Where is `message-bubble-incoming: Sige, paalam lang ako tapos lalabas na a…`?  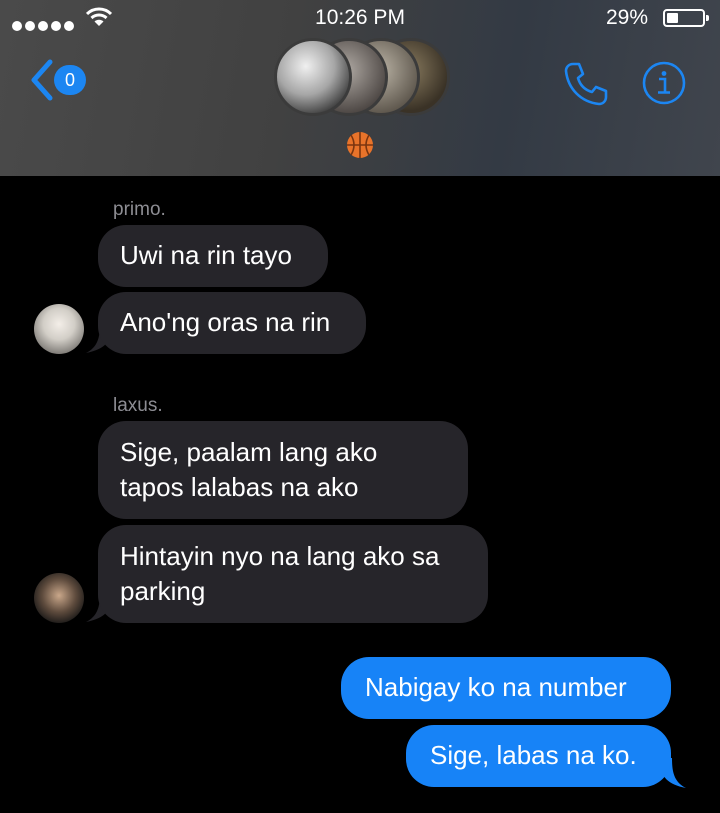
message-bubble-incoming: Sige, paalam lang ako tapos lalabas na a… is located at coordinates (283, 470).